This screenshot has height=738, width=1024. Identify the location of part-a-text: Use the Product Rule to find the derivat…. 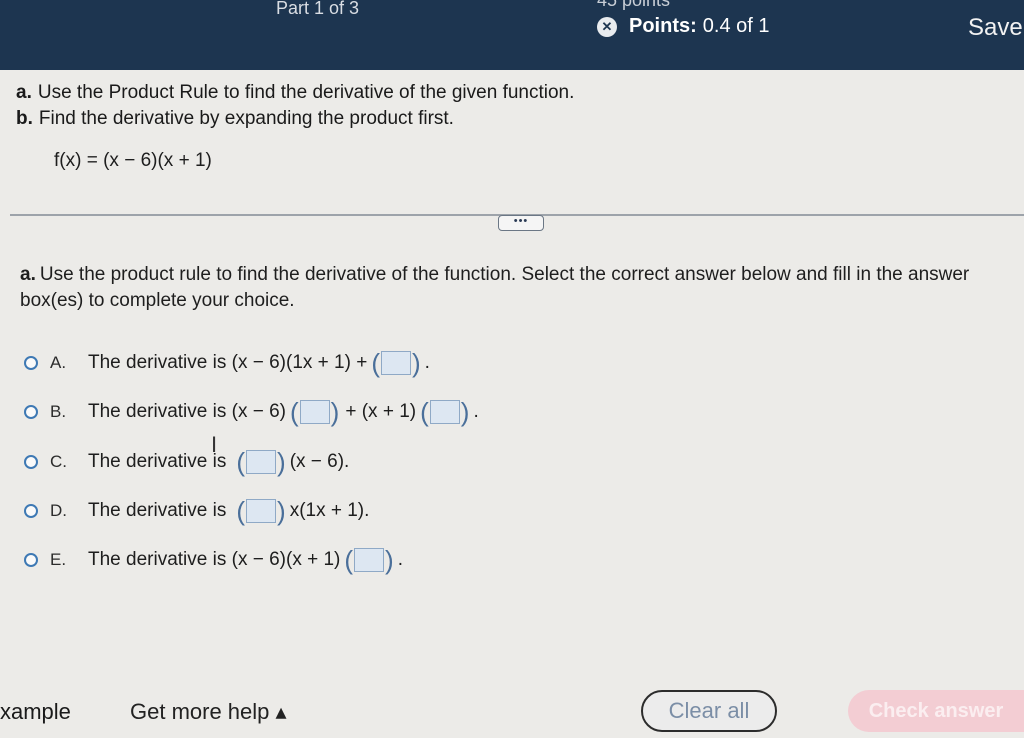
(306, 92).